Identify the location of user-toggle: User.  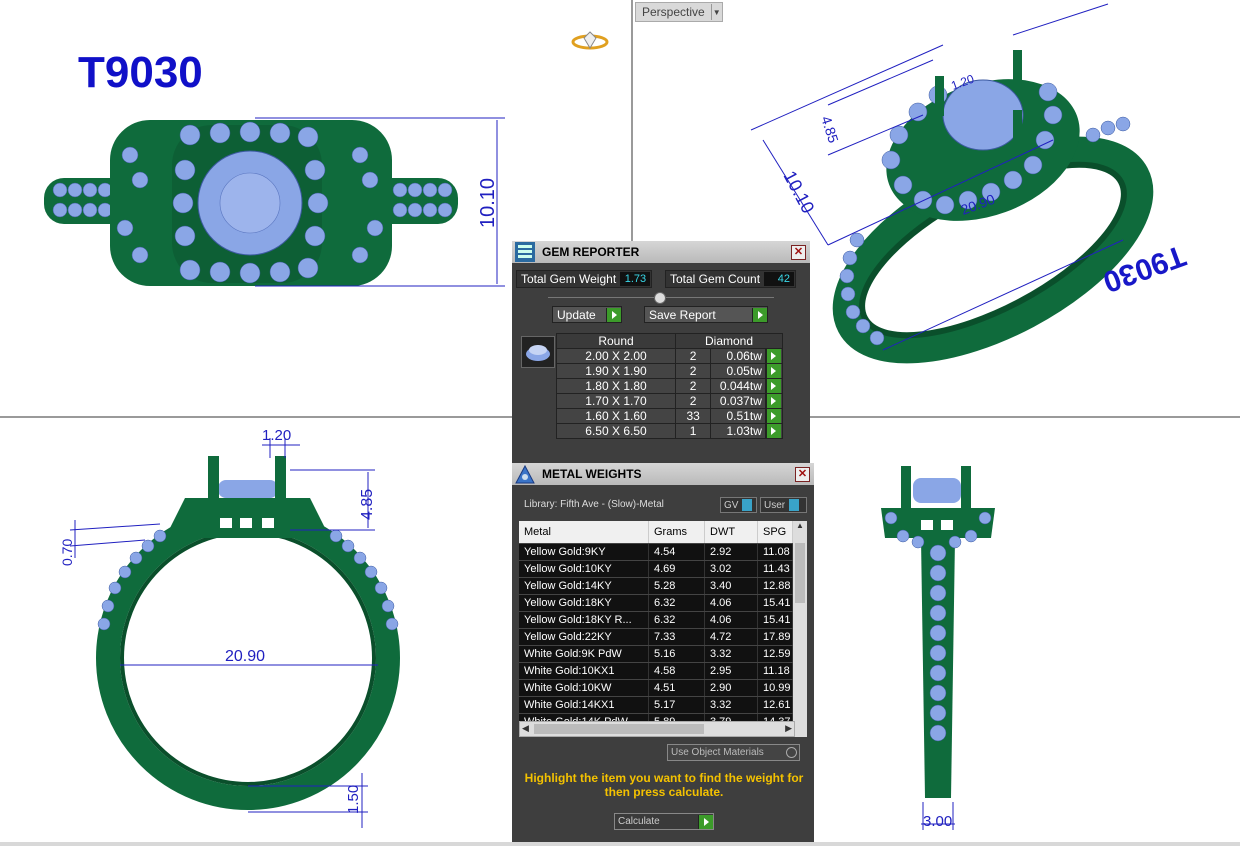
(783, 505).